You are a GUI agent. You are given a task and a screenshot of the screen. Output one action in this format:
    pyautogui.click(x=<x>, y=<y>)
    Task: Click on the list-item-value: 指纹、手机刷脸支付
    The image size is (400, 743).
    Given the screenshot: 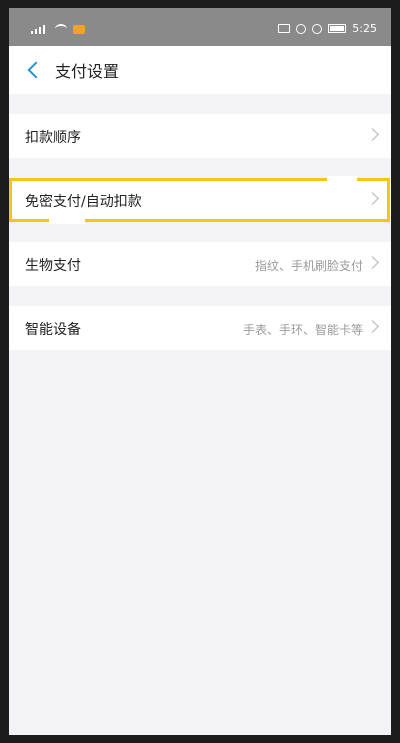 What is the action you would take?
    pyautogui.click(x=308, y=266)
    